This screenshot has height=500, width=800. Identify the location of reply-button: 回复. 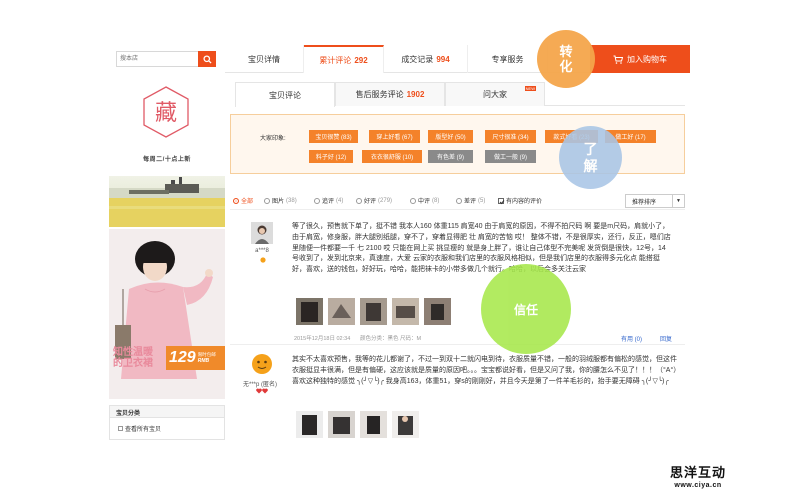
(666, 338).